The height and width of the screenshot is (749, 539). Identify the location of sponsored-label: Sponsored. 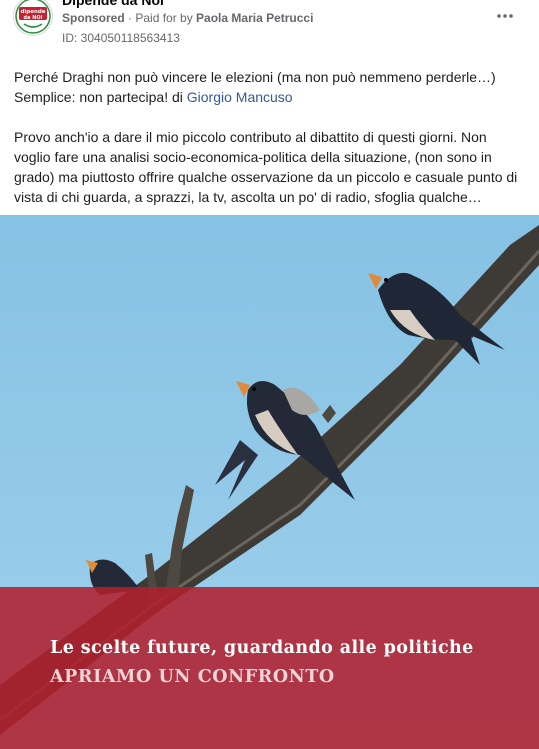
(93, 18).